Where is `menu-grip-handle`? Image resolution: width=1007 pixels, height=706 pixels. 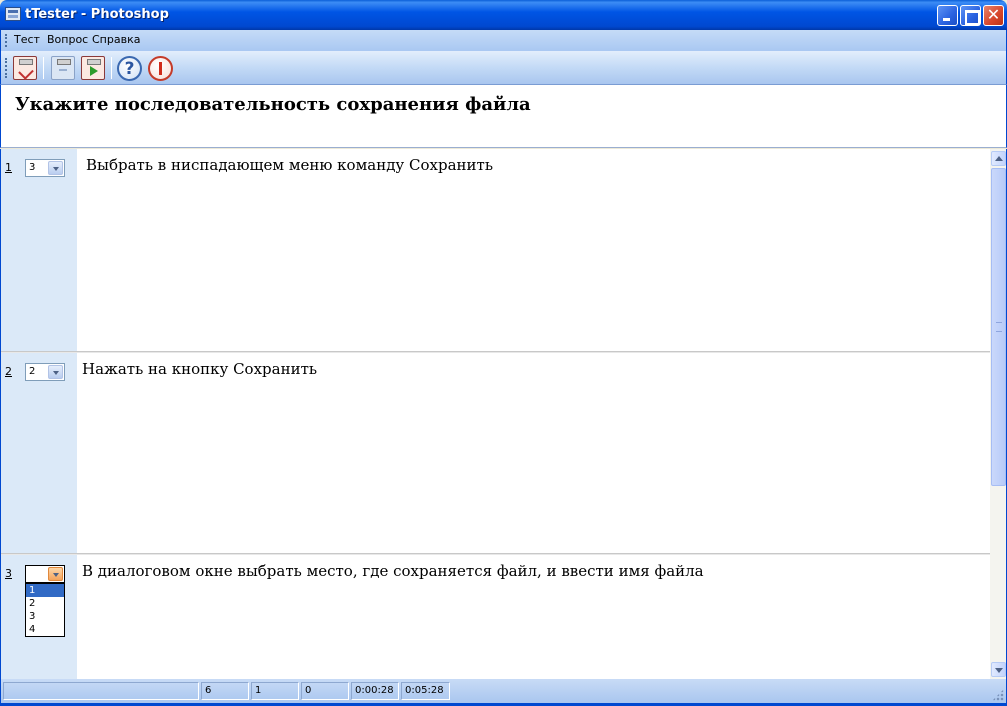
menu-grip-handle is located at coordinates (6, 40).